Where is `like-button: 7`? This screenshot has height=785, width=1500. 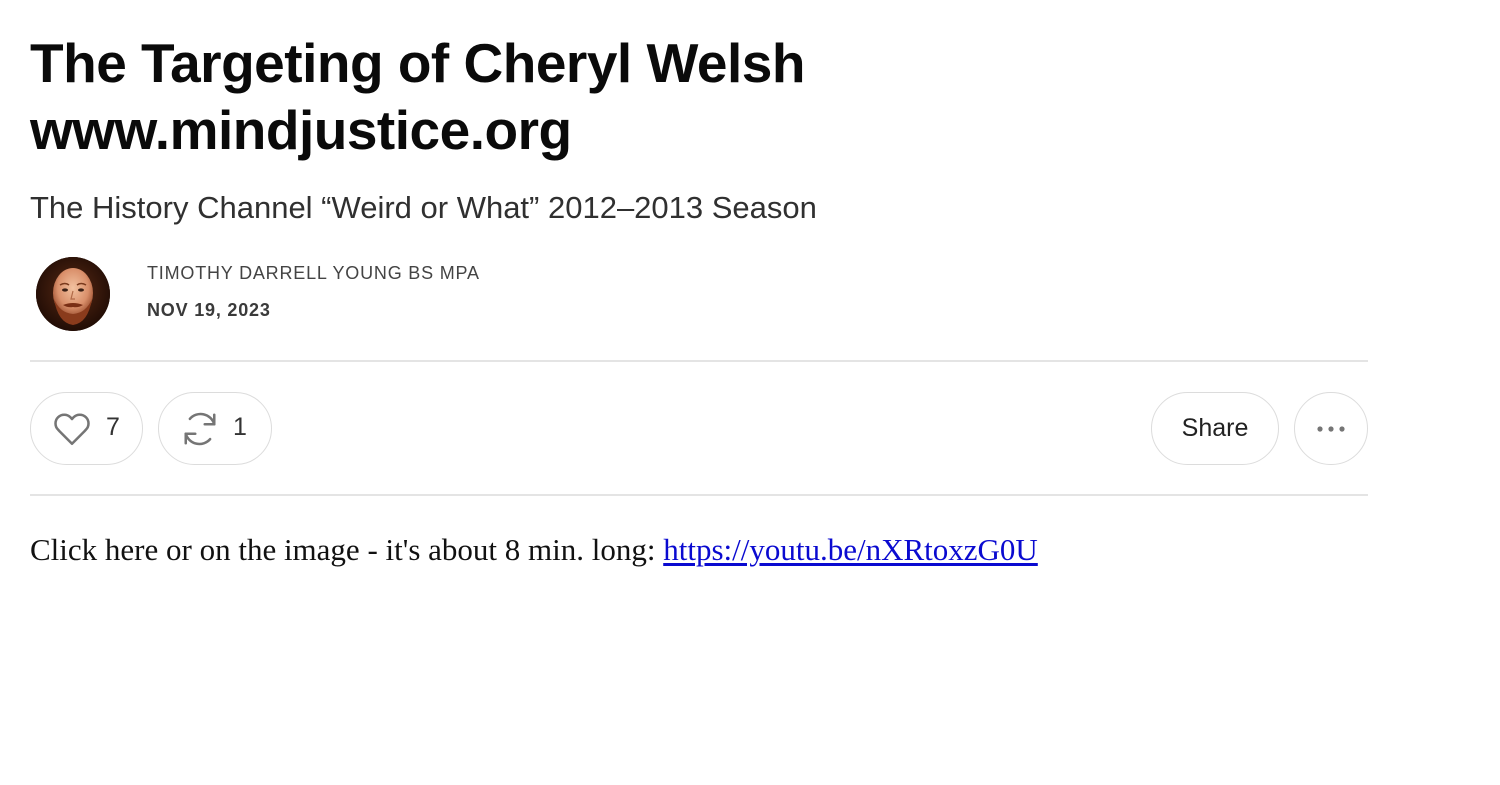
like-button: 7 is located at coordinates (86, 428).